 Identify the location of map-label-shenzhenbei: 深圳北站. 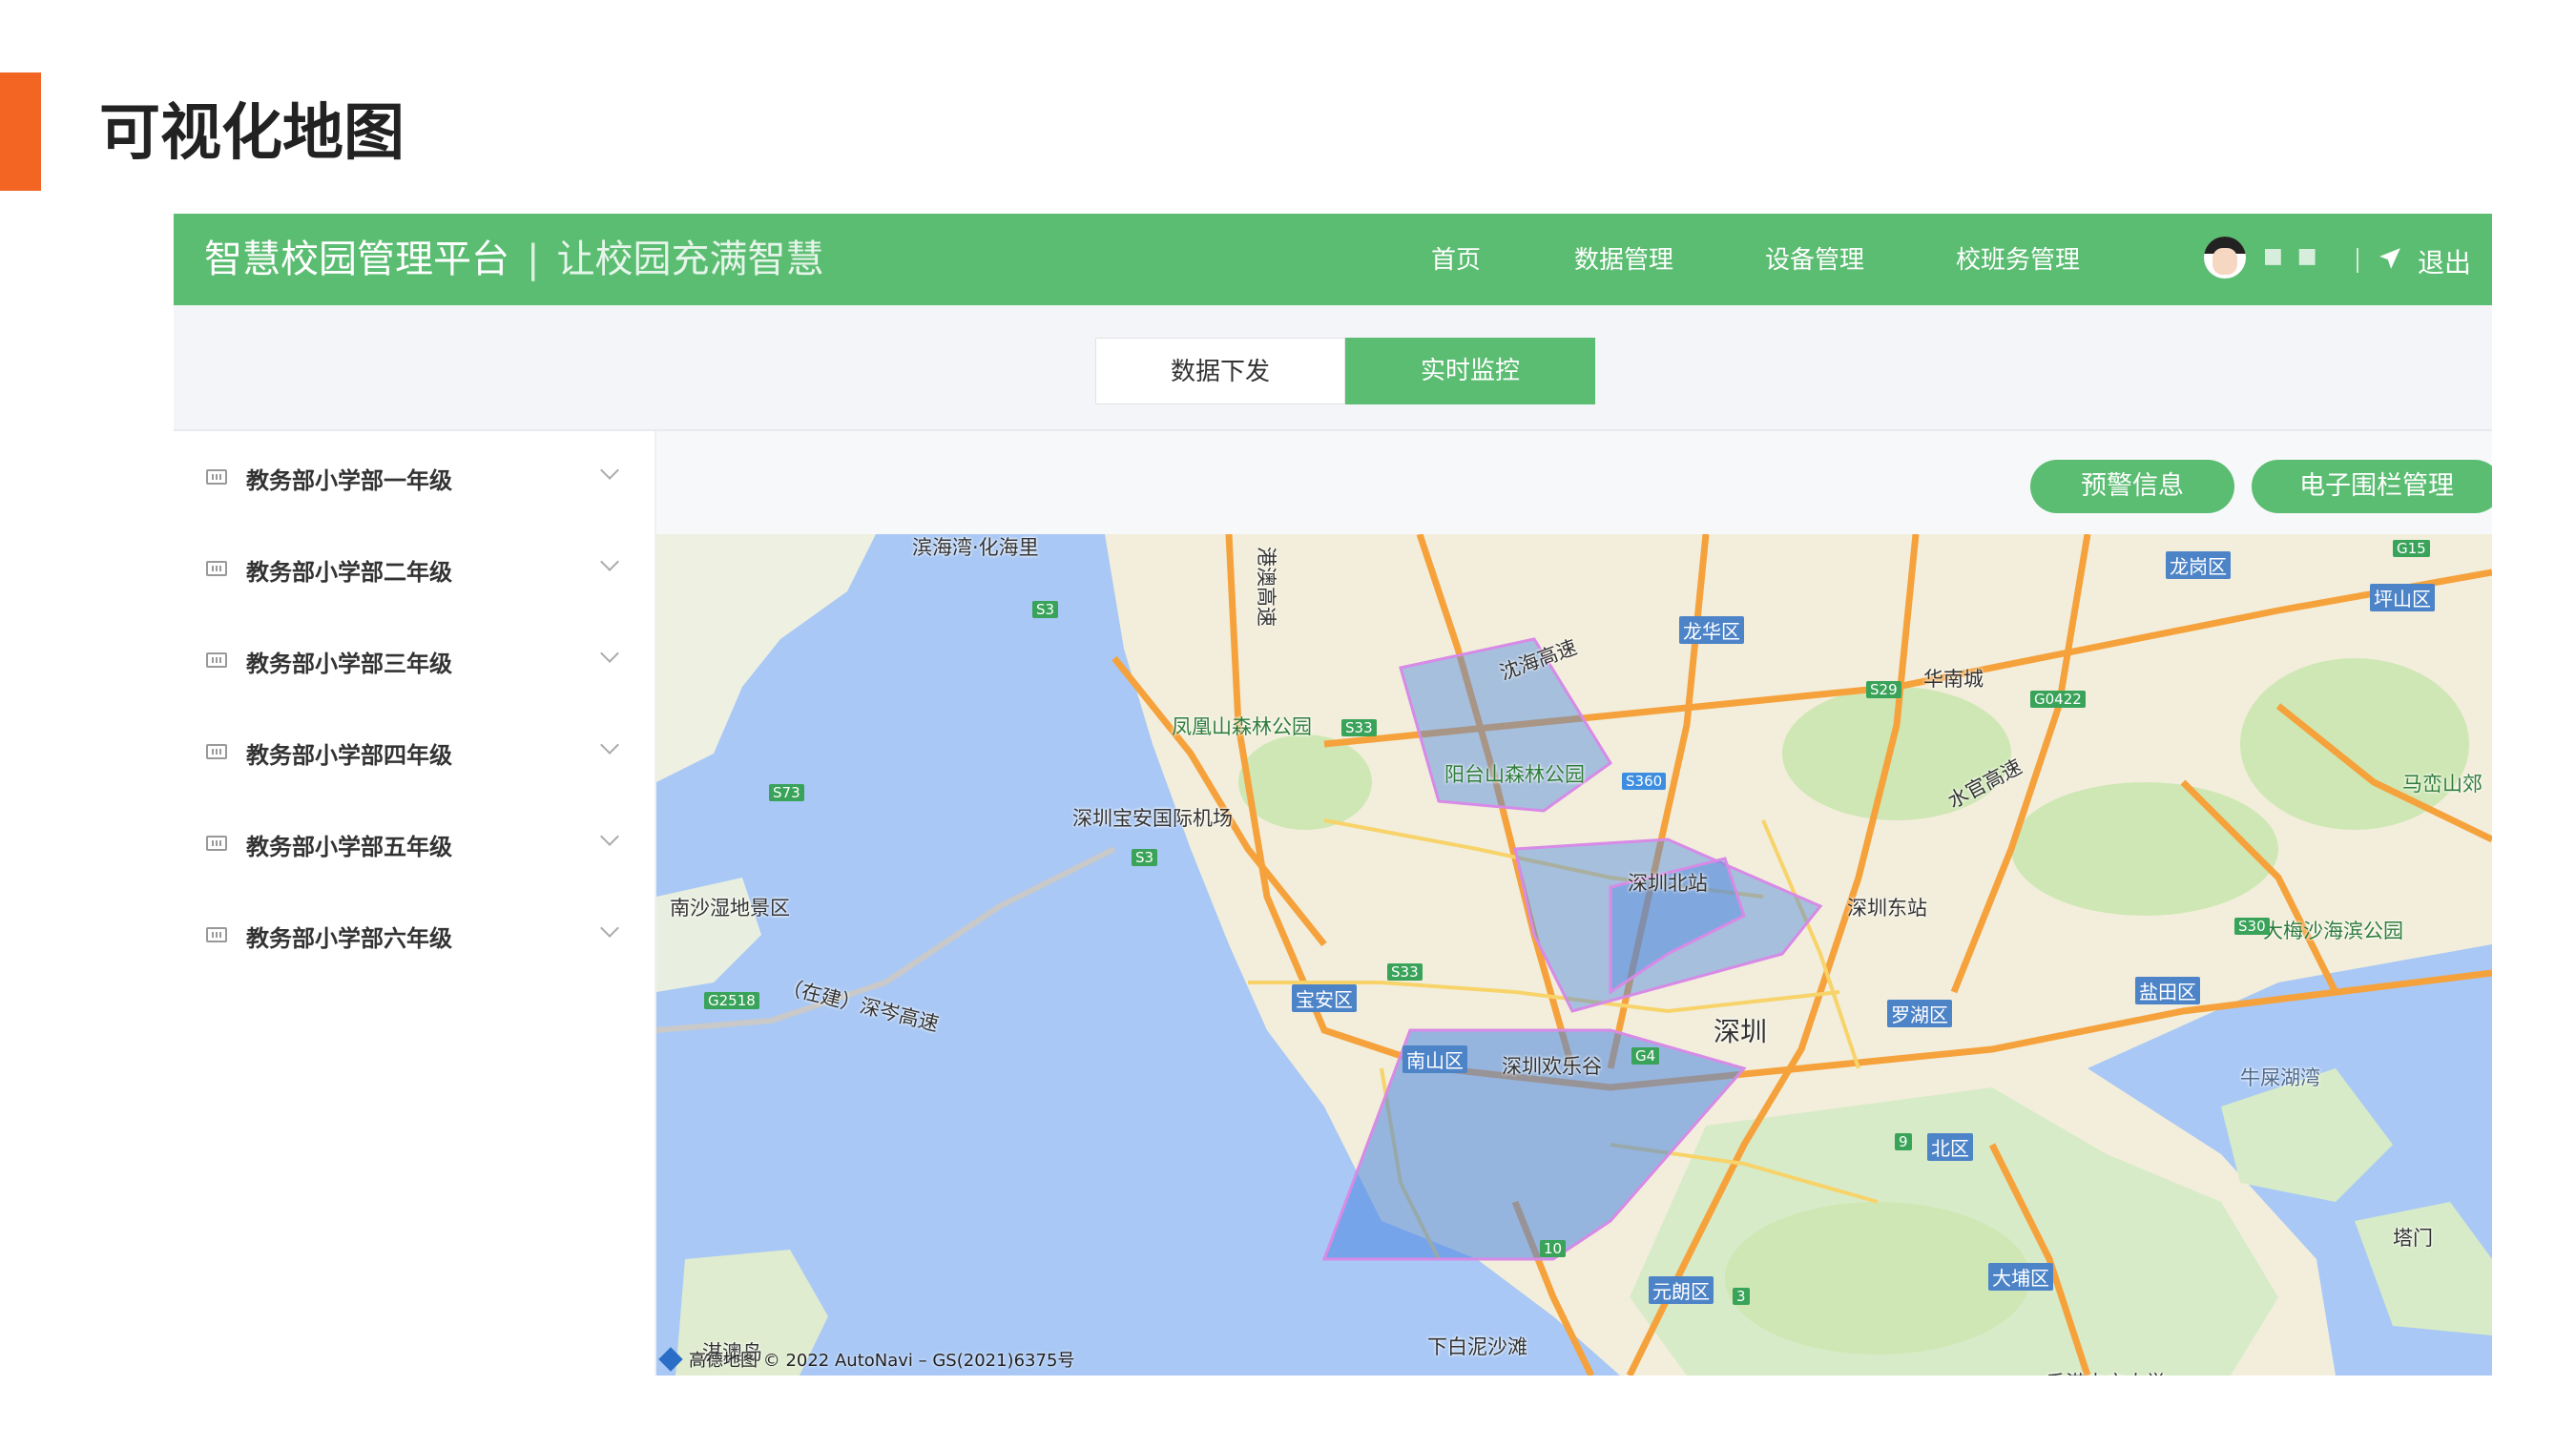
(1668, 883).